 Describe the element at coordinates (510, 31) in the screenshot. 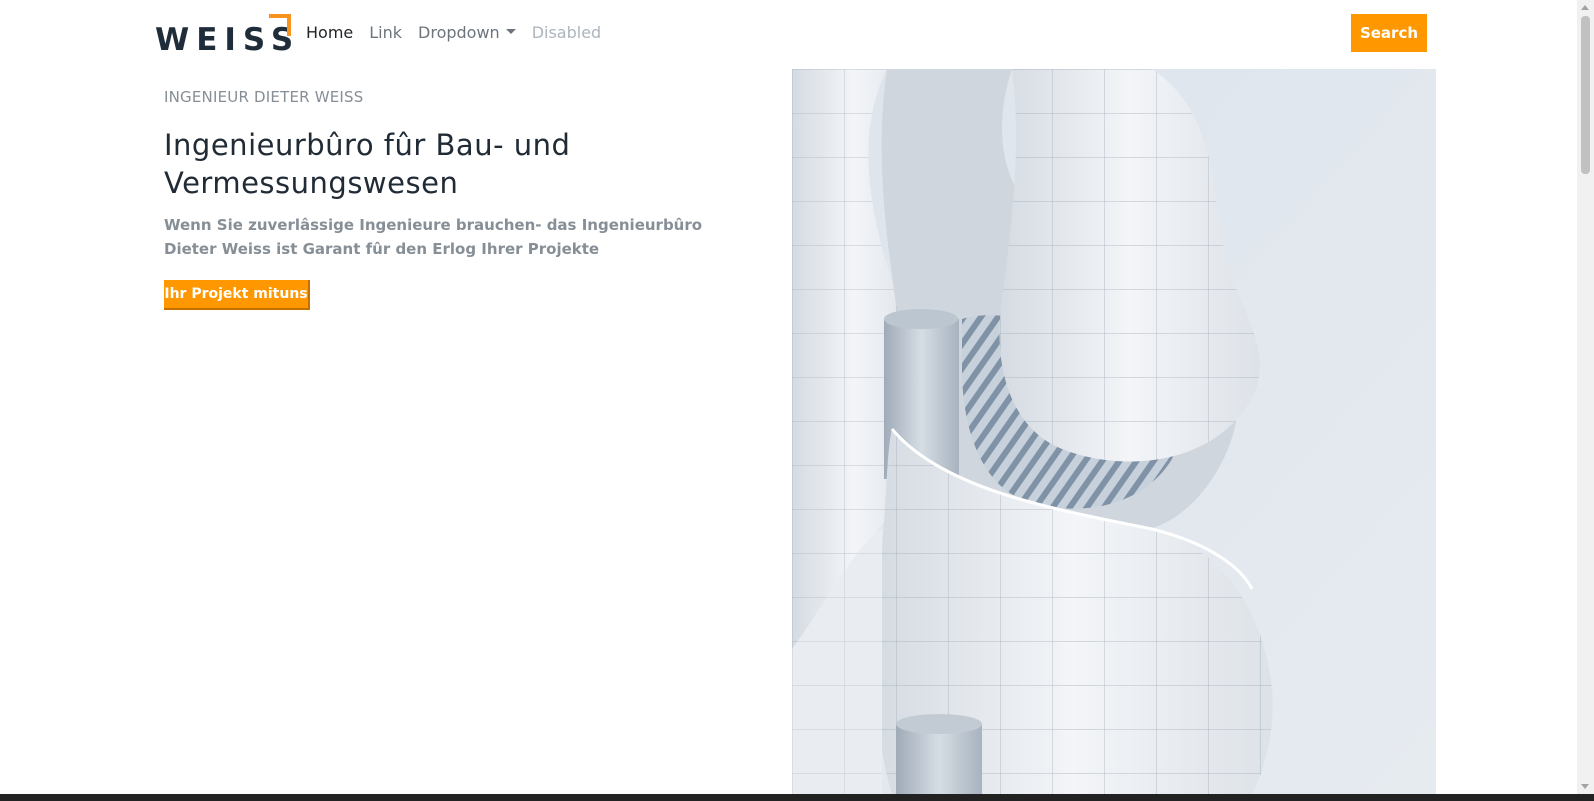

I see `caret-down-icon` at that location.